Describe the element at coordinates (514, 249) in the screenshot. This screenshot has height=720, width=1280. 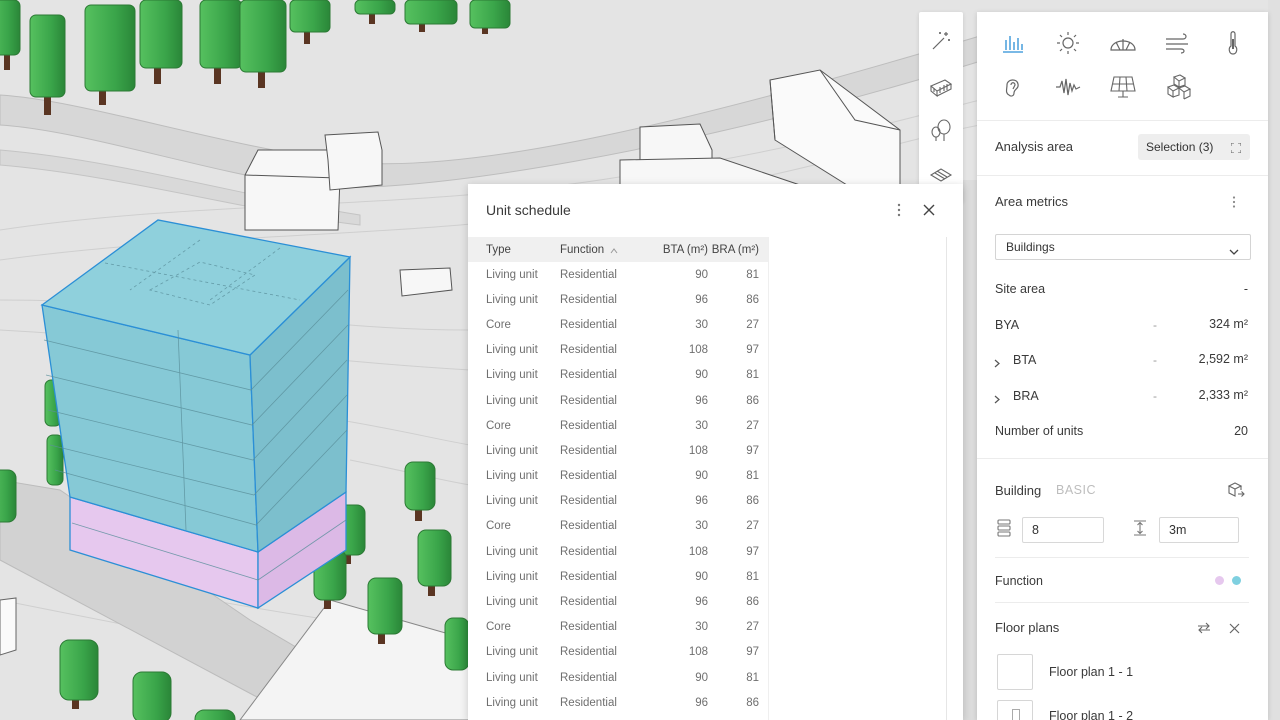
I see `column-header-type: Type` at that location.